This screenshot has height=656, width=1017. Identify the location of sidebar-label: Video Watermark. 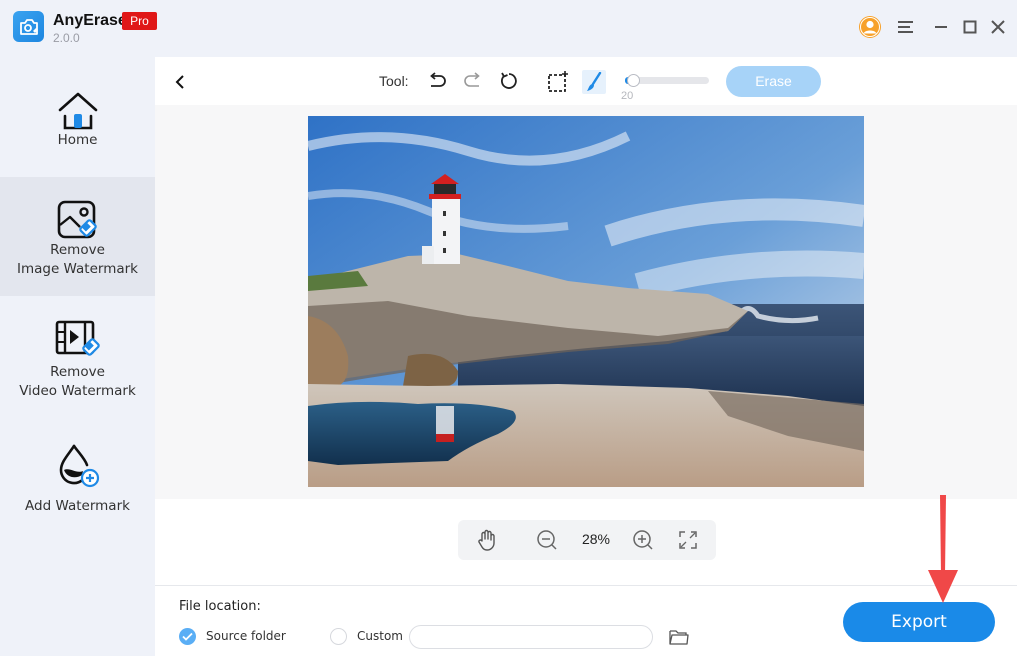
(77, 391).